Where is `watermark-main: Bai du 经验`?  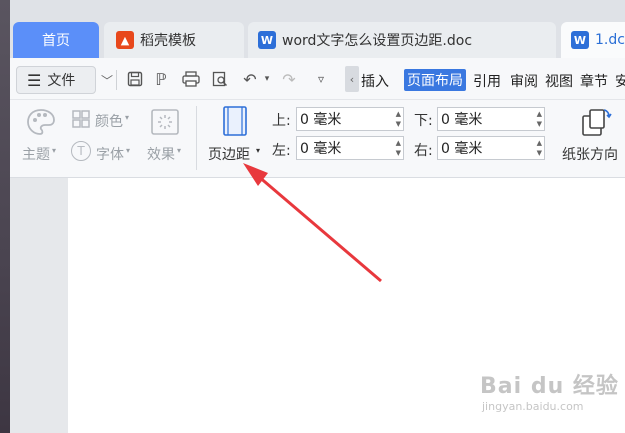
watermark-main: Bai du 经验 is located at coordinates (549, 386).